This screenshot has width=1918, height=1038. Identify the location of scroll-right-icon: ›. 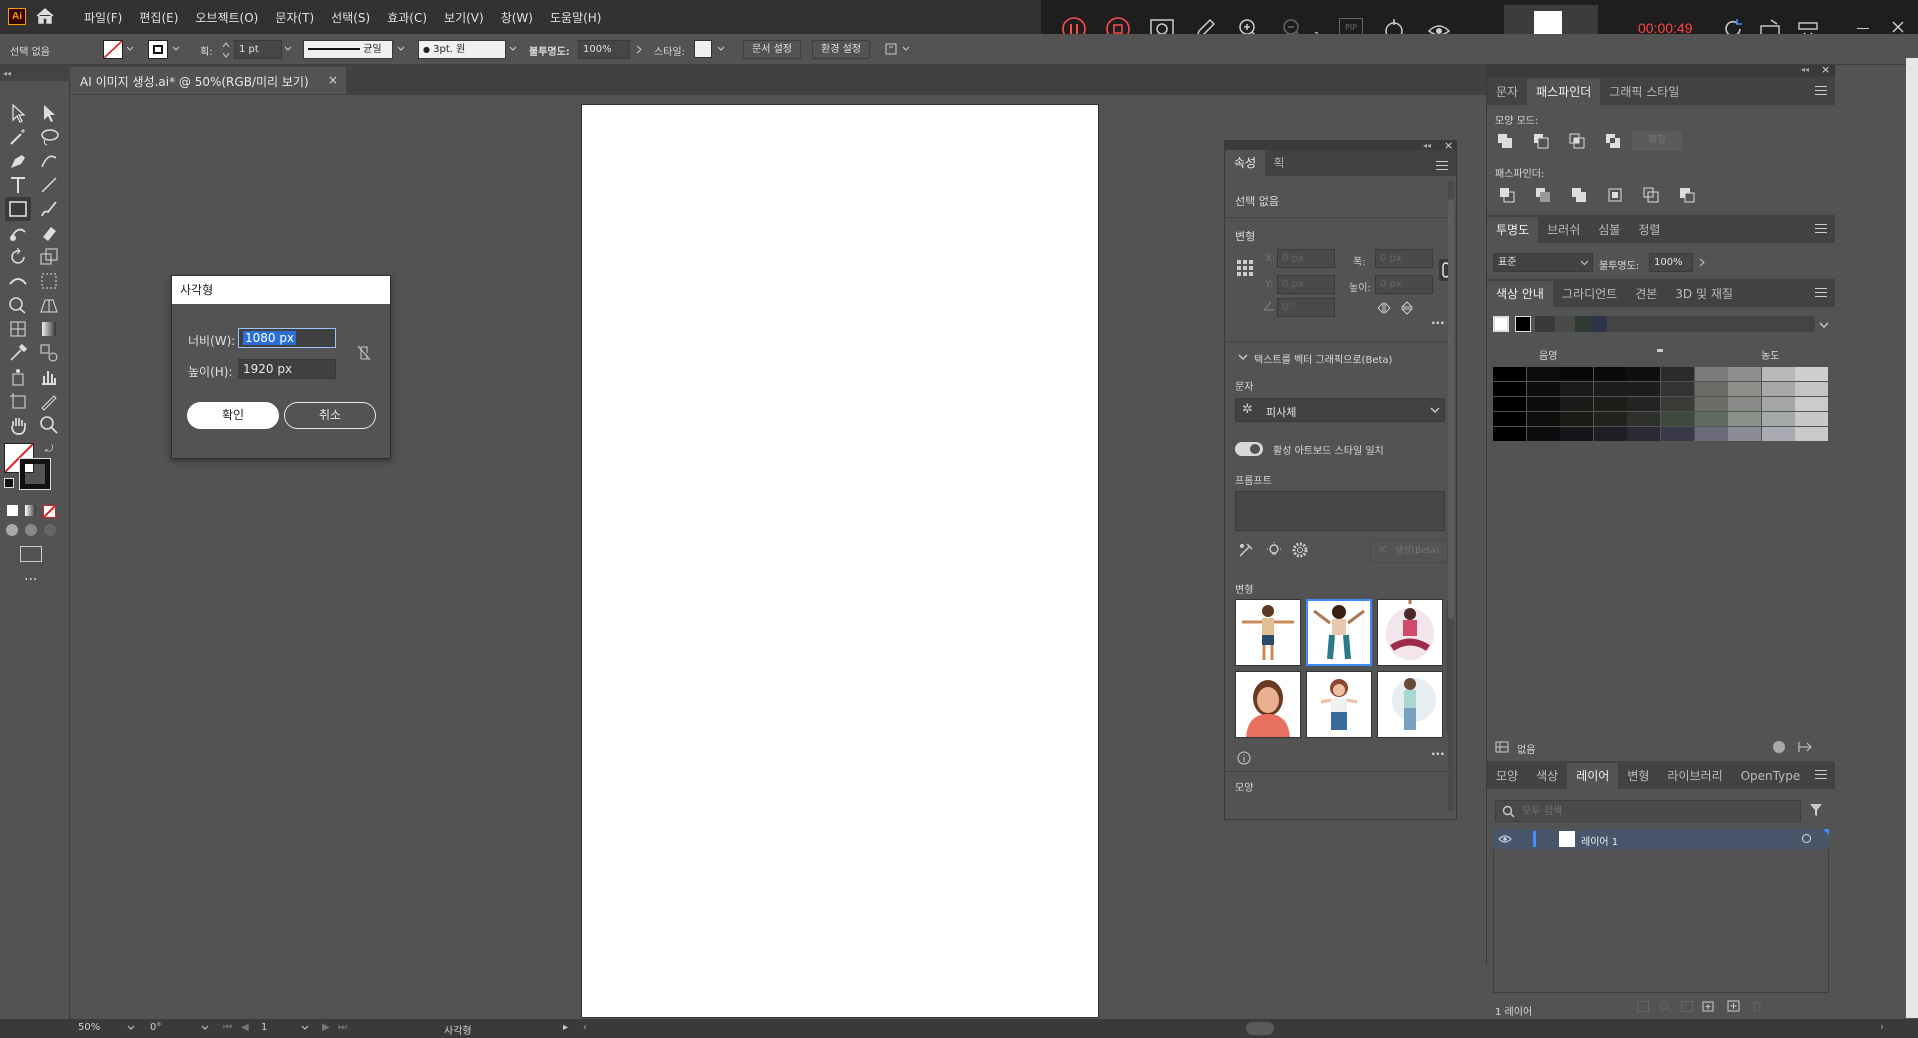
(1882, 1027).